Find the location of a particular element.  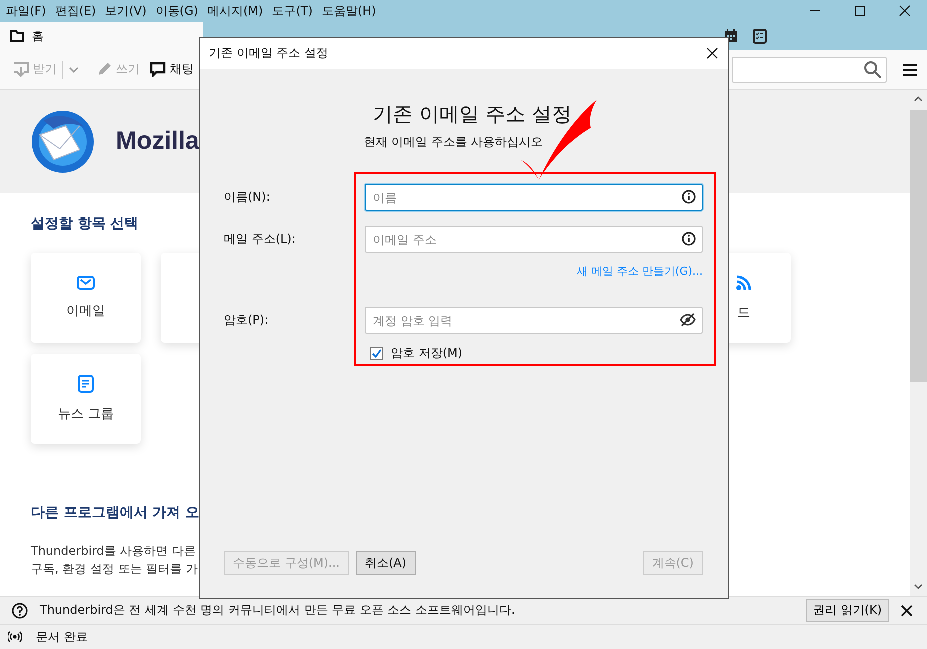

checkbox is located at coordinates (376, 353).